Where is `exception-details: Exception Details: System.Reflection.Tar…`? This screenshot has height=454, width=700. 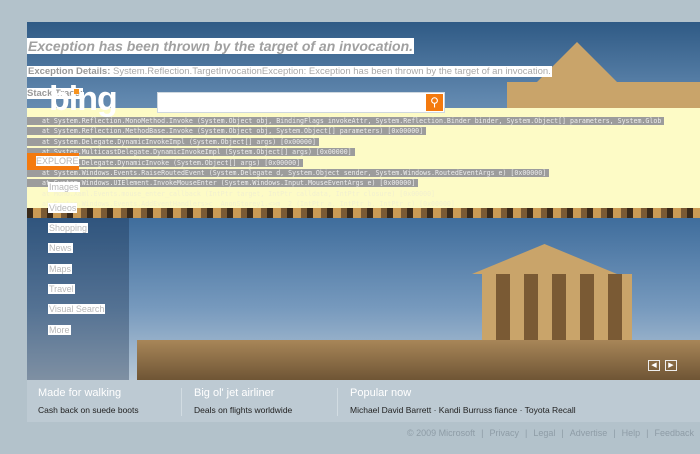
exception-details: Exception Details: System.Reflection.Tar… is located at coordinates (289, 71).